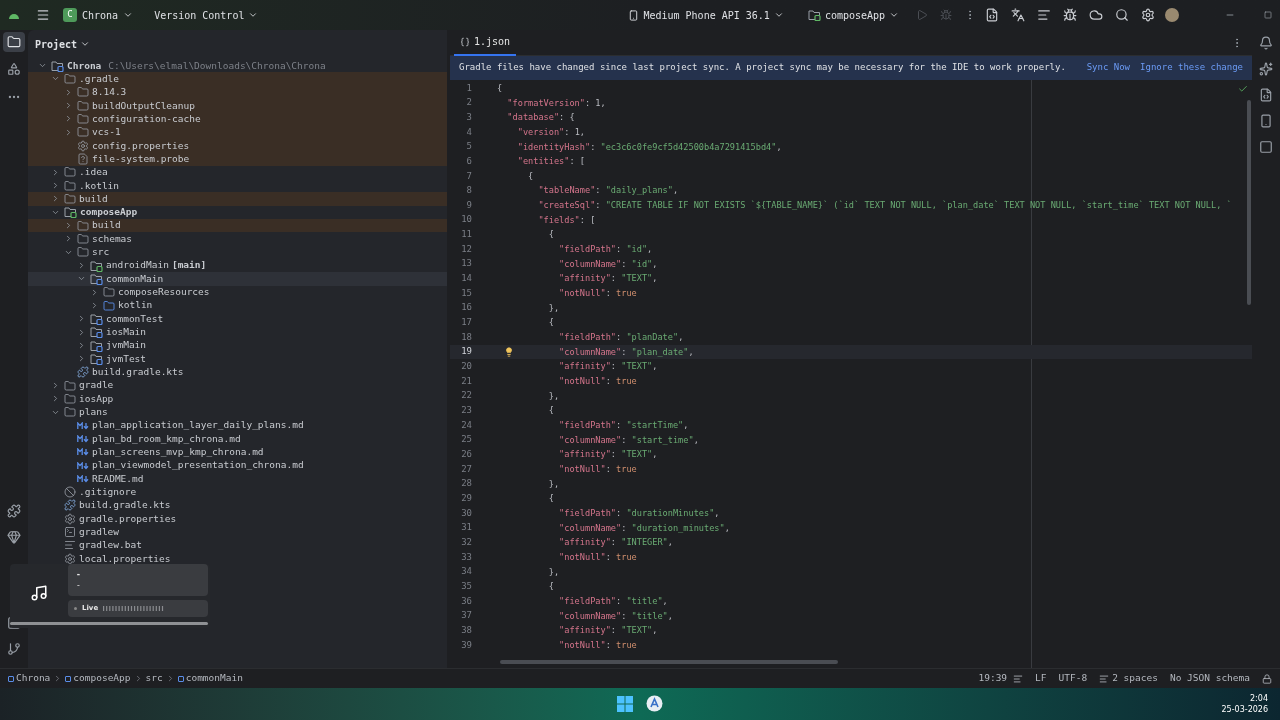 This screenshot has width=1280, height=720. I want to click on code-line: "columnName": "title",, so click(616, 616).